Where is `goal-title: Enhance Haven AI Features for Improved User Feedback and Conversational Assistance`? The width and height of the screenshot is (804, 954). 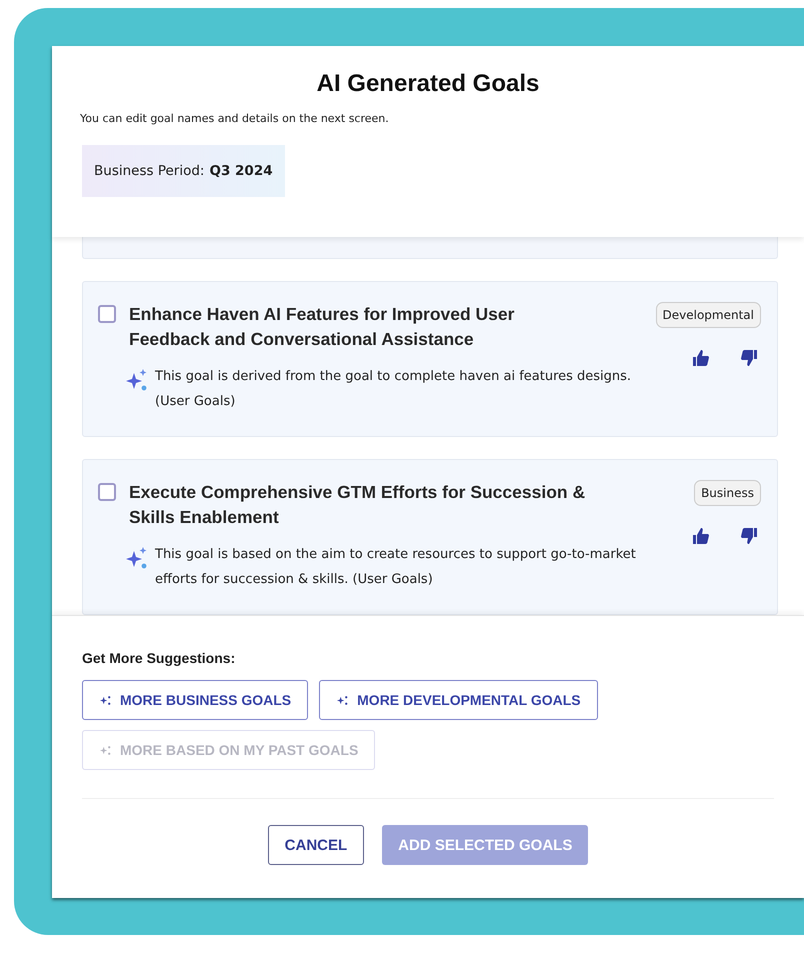
goal-title: Enhance Haven AI Features for Improved User Feedback and Conversational Assistance is located at coordinates (322, 327).